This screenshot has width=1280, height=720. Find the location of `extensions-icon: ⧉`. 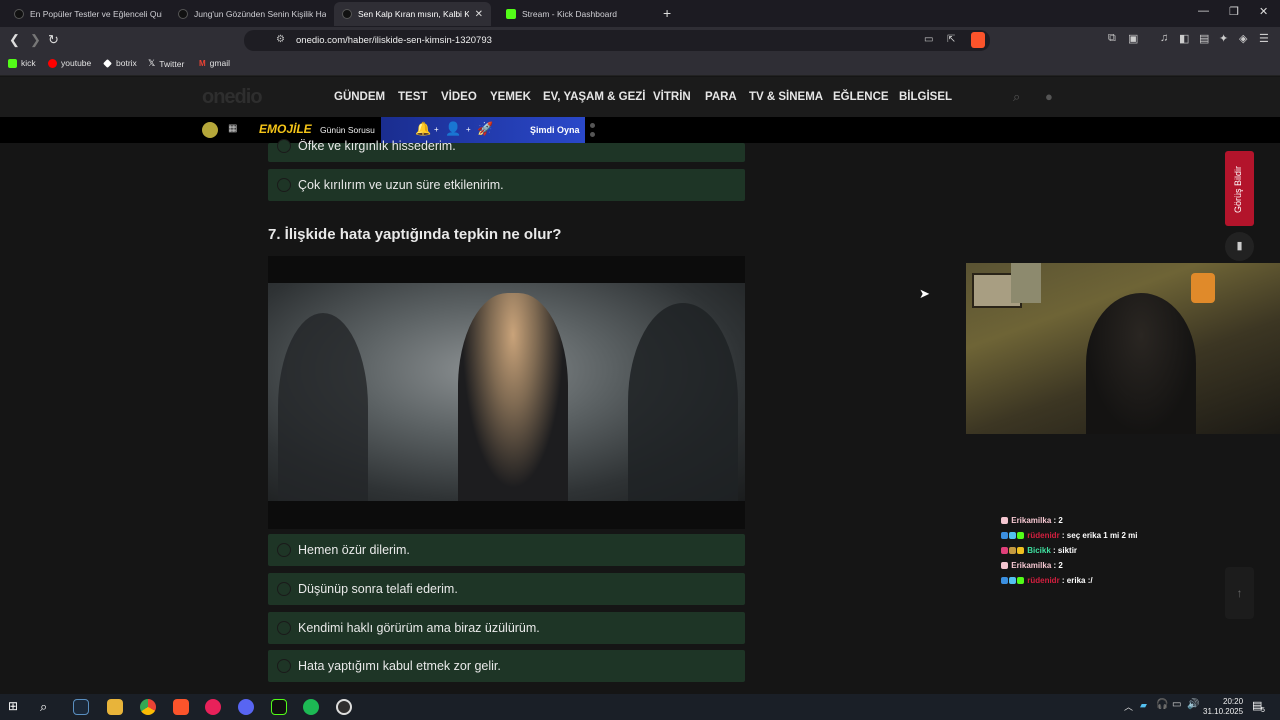

extensions-icon: ⧉ is located at coordinates (1112, 38).